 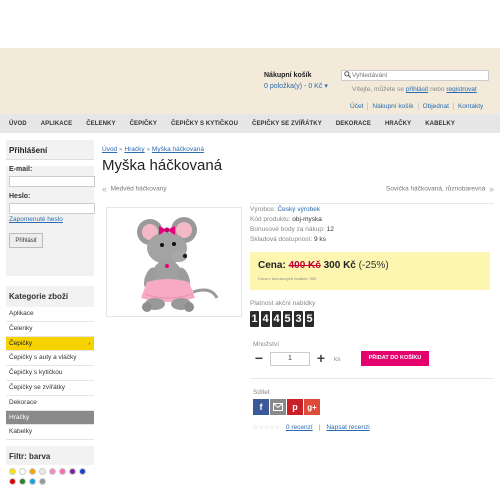 I want to click on category-item: Aplikace, so click(x=50, y=314).